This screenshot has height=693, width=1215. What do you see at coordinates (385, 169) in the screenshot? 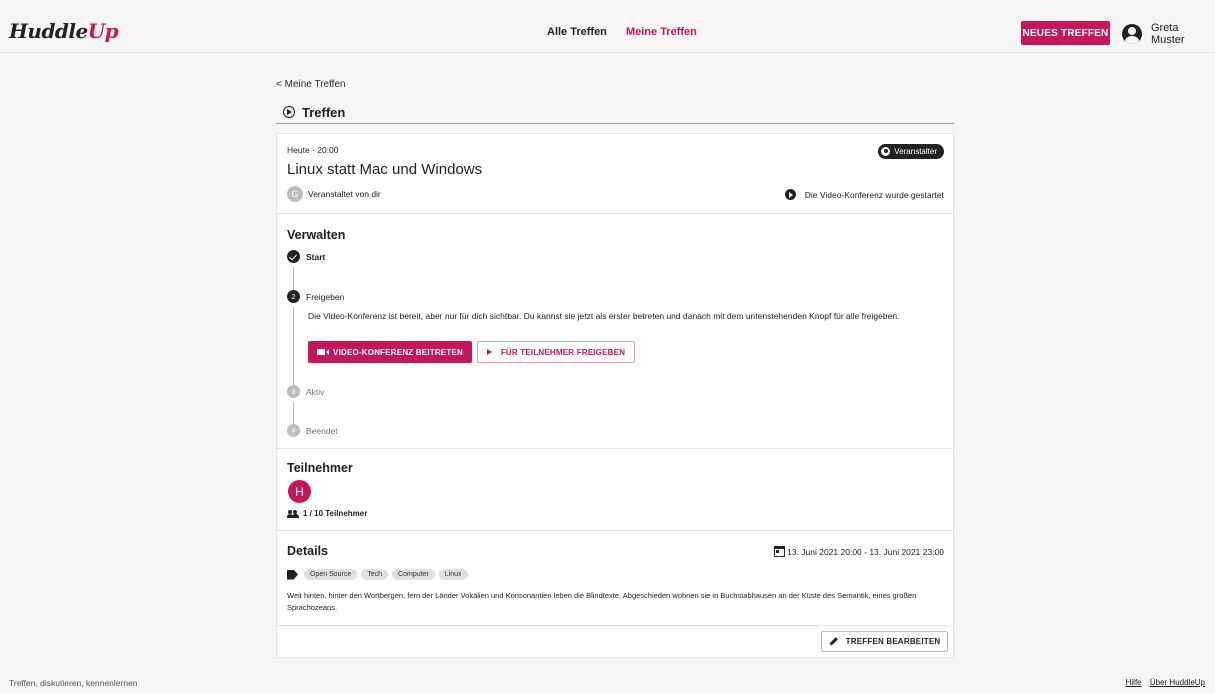
I see `meeting-title: Linux statt Mac und Windows` at bounding box center [385, 169].